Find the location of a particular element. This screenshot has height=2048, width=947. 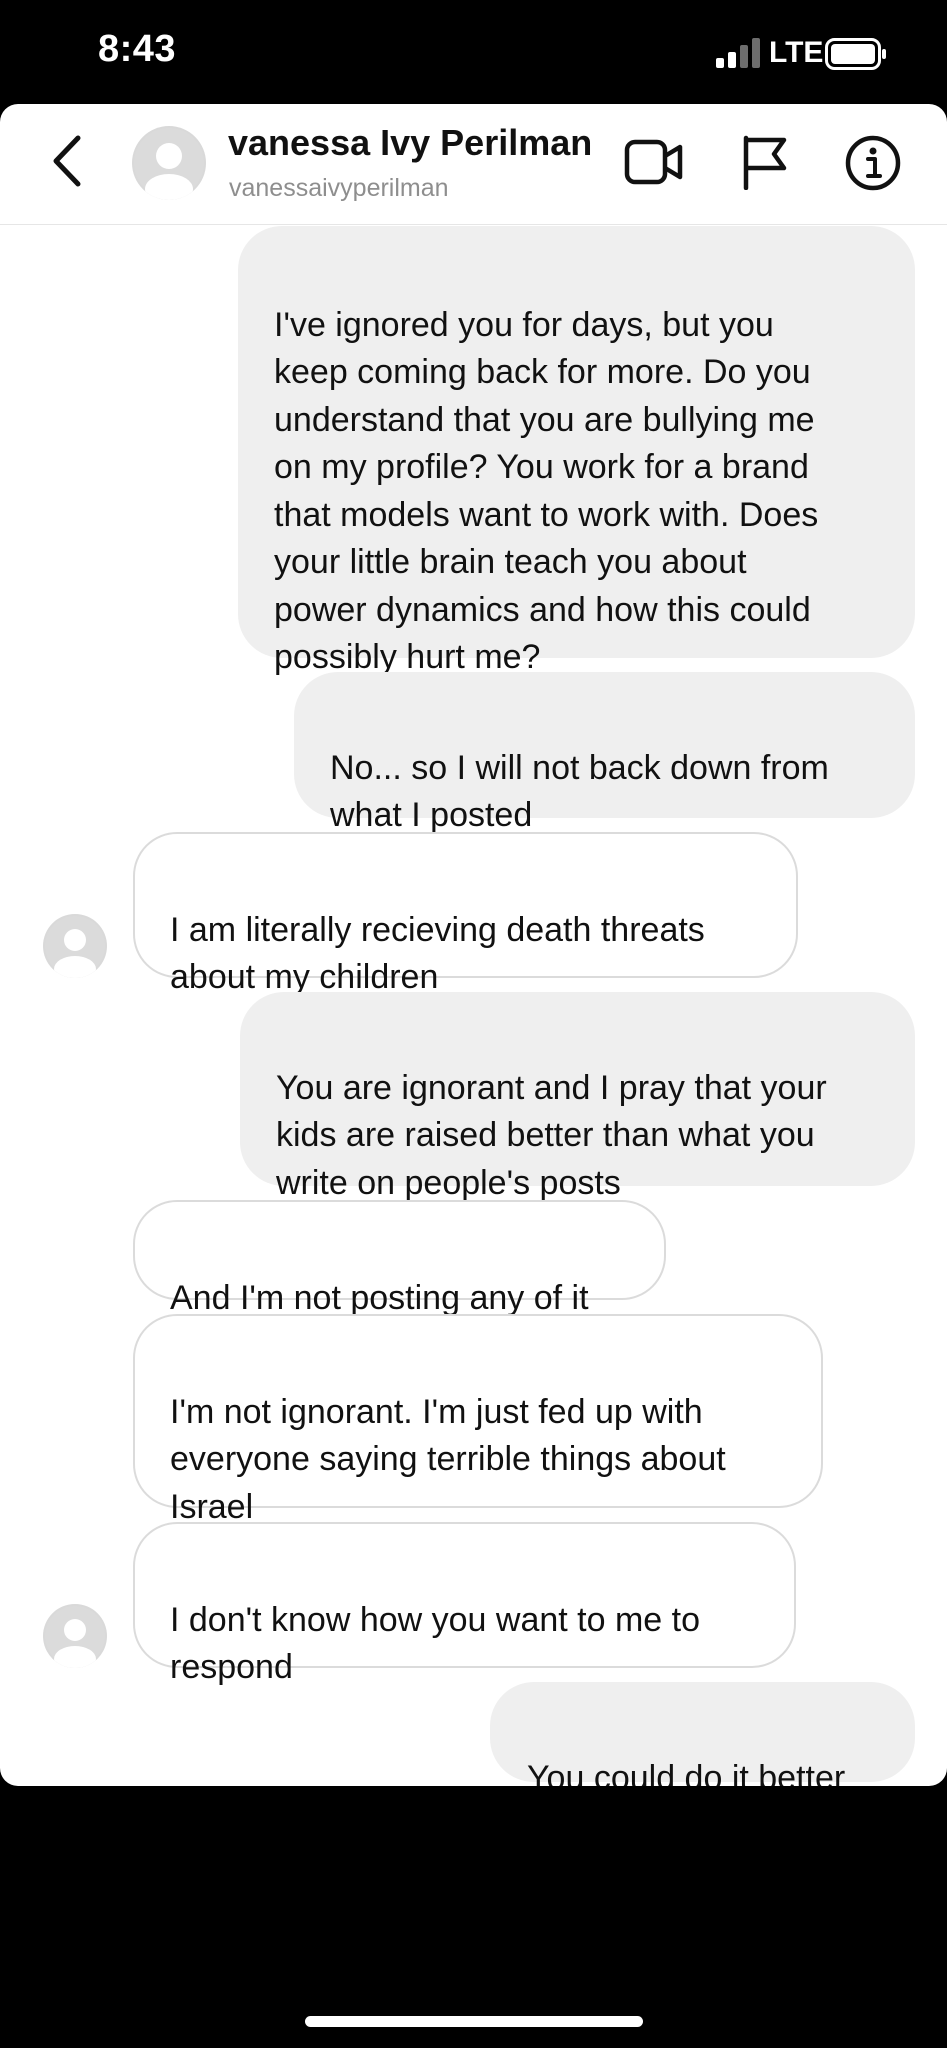

info-icon is located at coordinates (873, 163).